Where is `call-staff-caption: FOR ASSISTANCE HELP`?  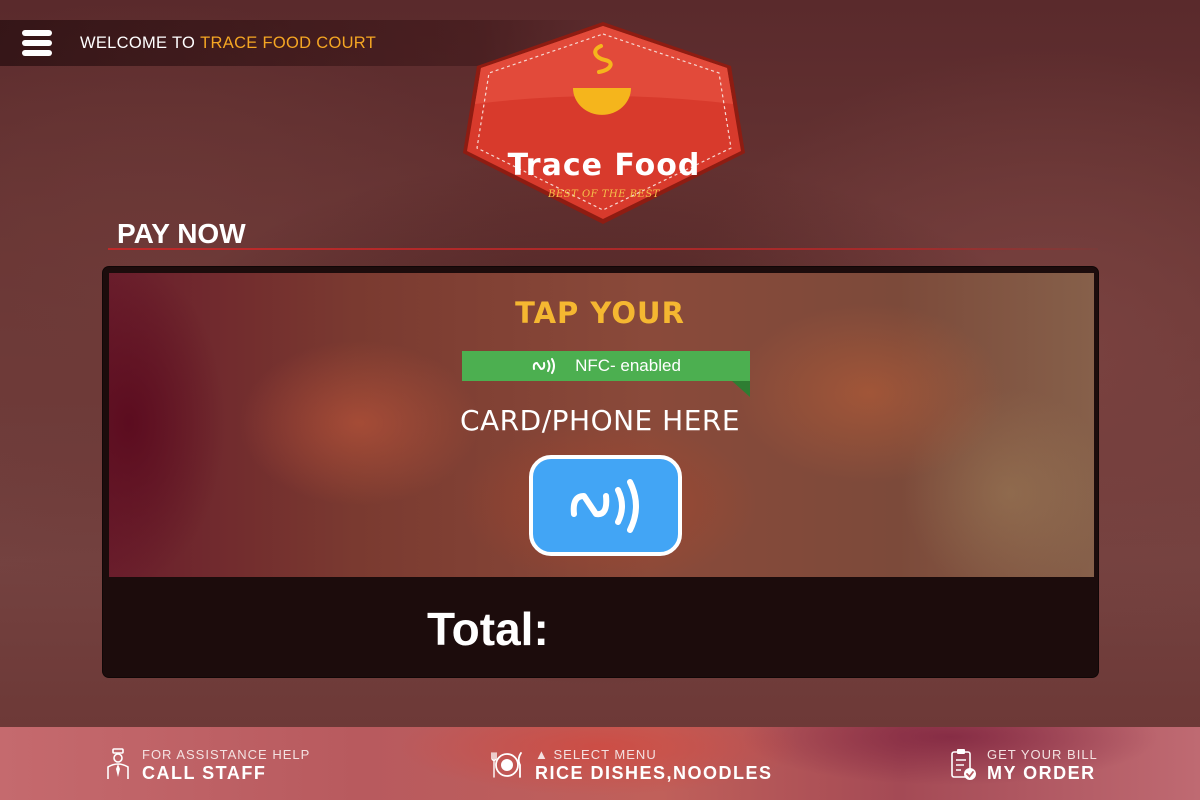 call-staff-caption: FOR ASSISTANCE HELP is located at coordinates (226, 754).